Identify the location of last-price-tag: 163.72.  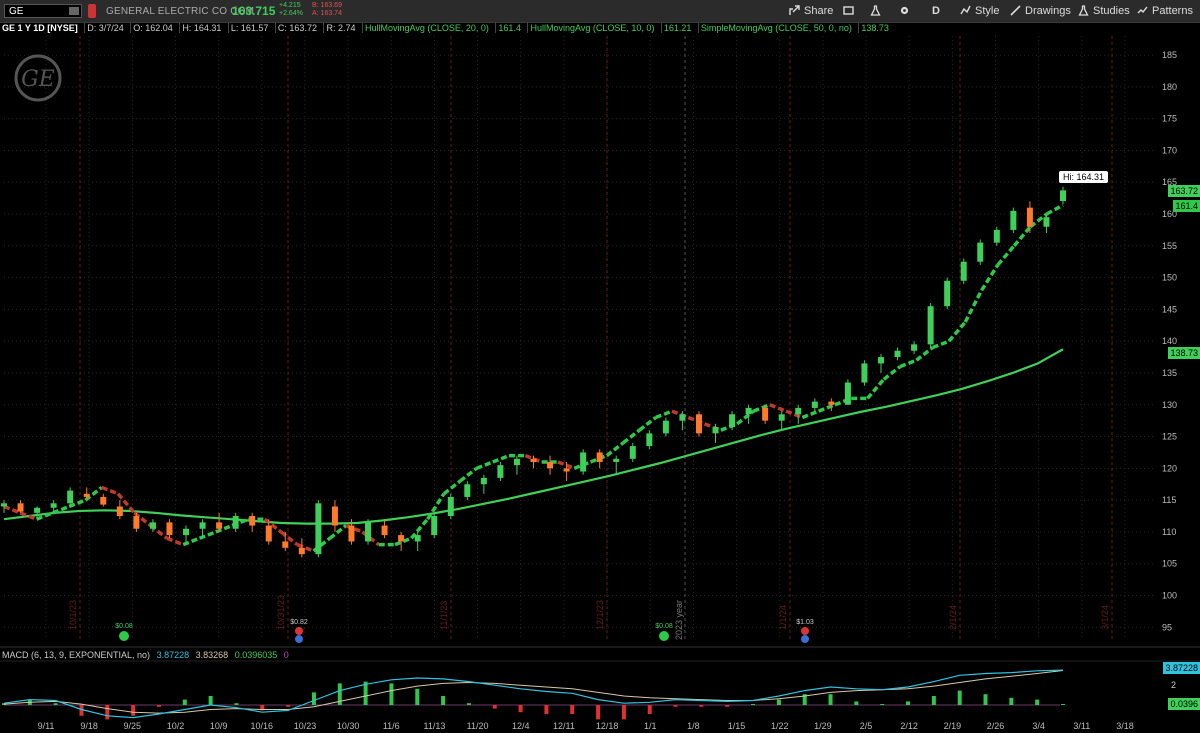
(1184, 191).